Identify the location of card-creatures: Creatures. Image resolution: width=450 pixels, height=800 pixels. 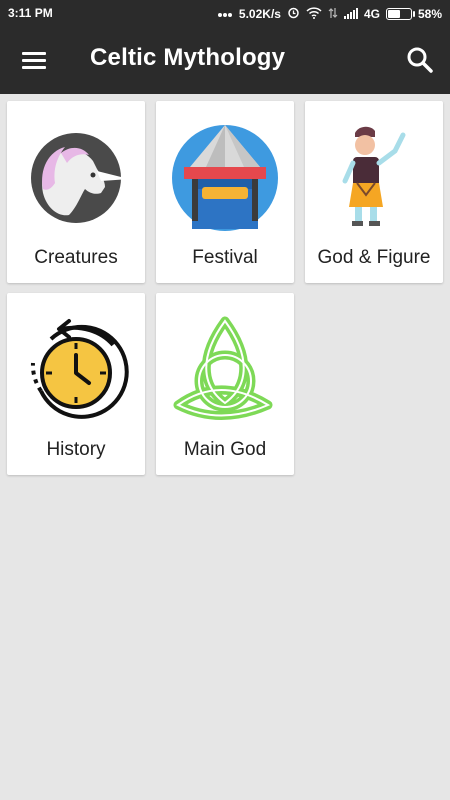
(76, 192).